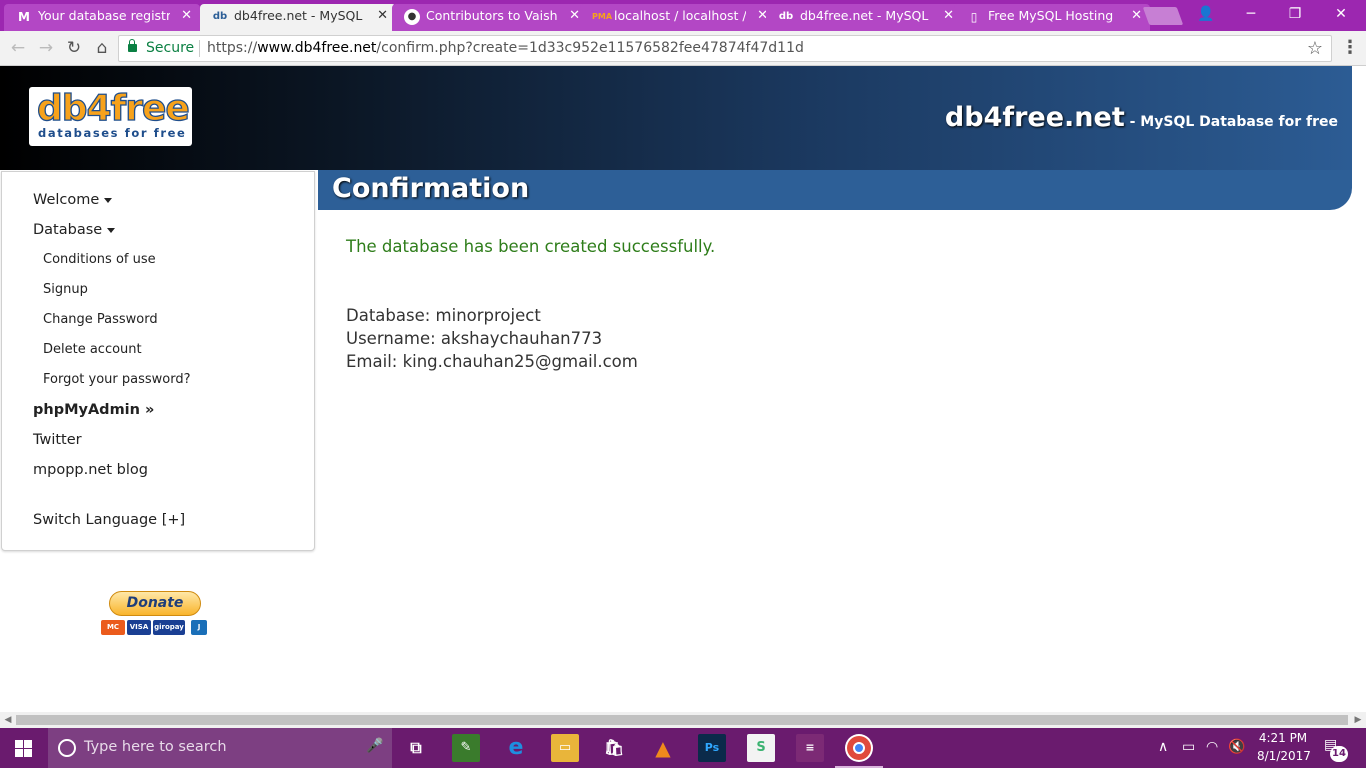 This screenshot has width=1366, height=768. Describe the element at coordinates (57, 440) in the screenshot. I see `nav-twitter: Twitter` at that location.